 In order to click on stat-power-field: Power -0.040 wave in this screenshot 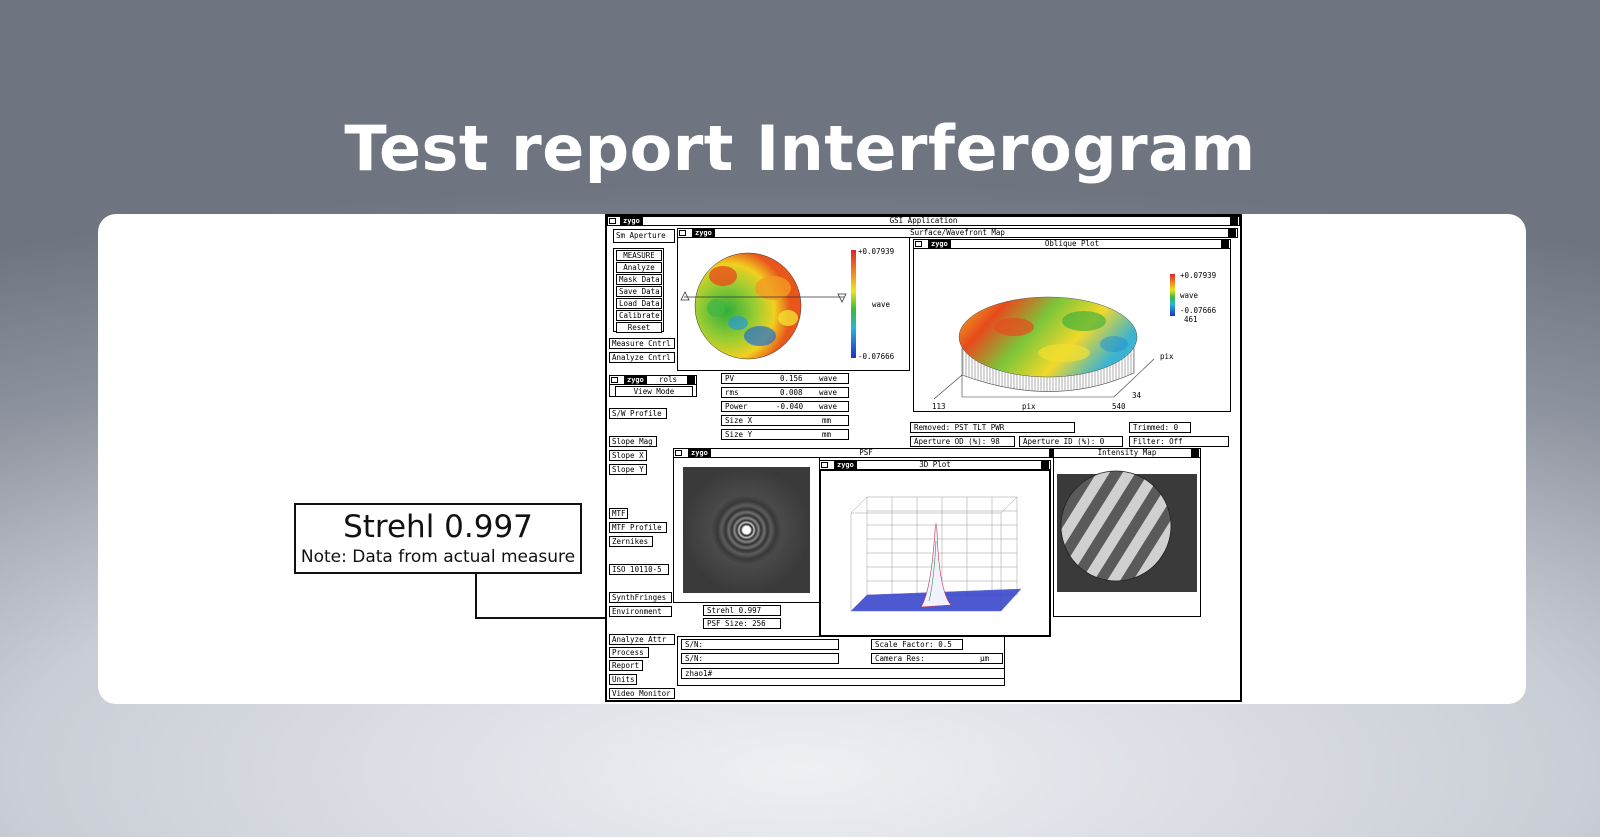, I will do `click(785, 406)`.